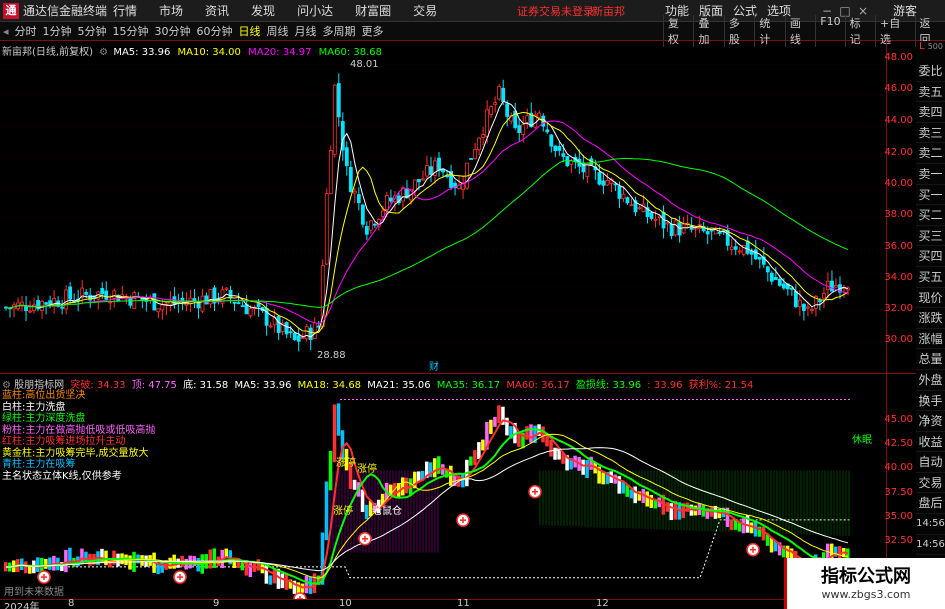 The width and height of the screenshot is (945, 609). I want to click on menu-market: 市场, so click(171, 10).